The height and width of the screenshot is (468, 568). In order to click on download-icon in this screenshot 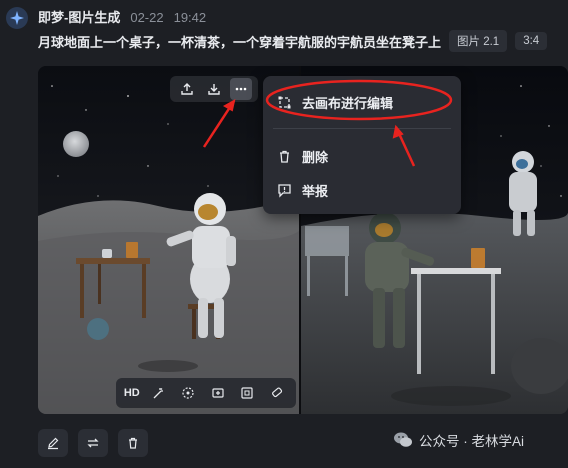, I will do `click(214, 89)`.